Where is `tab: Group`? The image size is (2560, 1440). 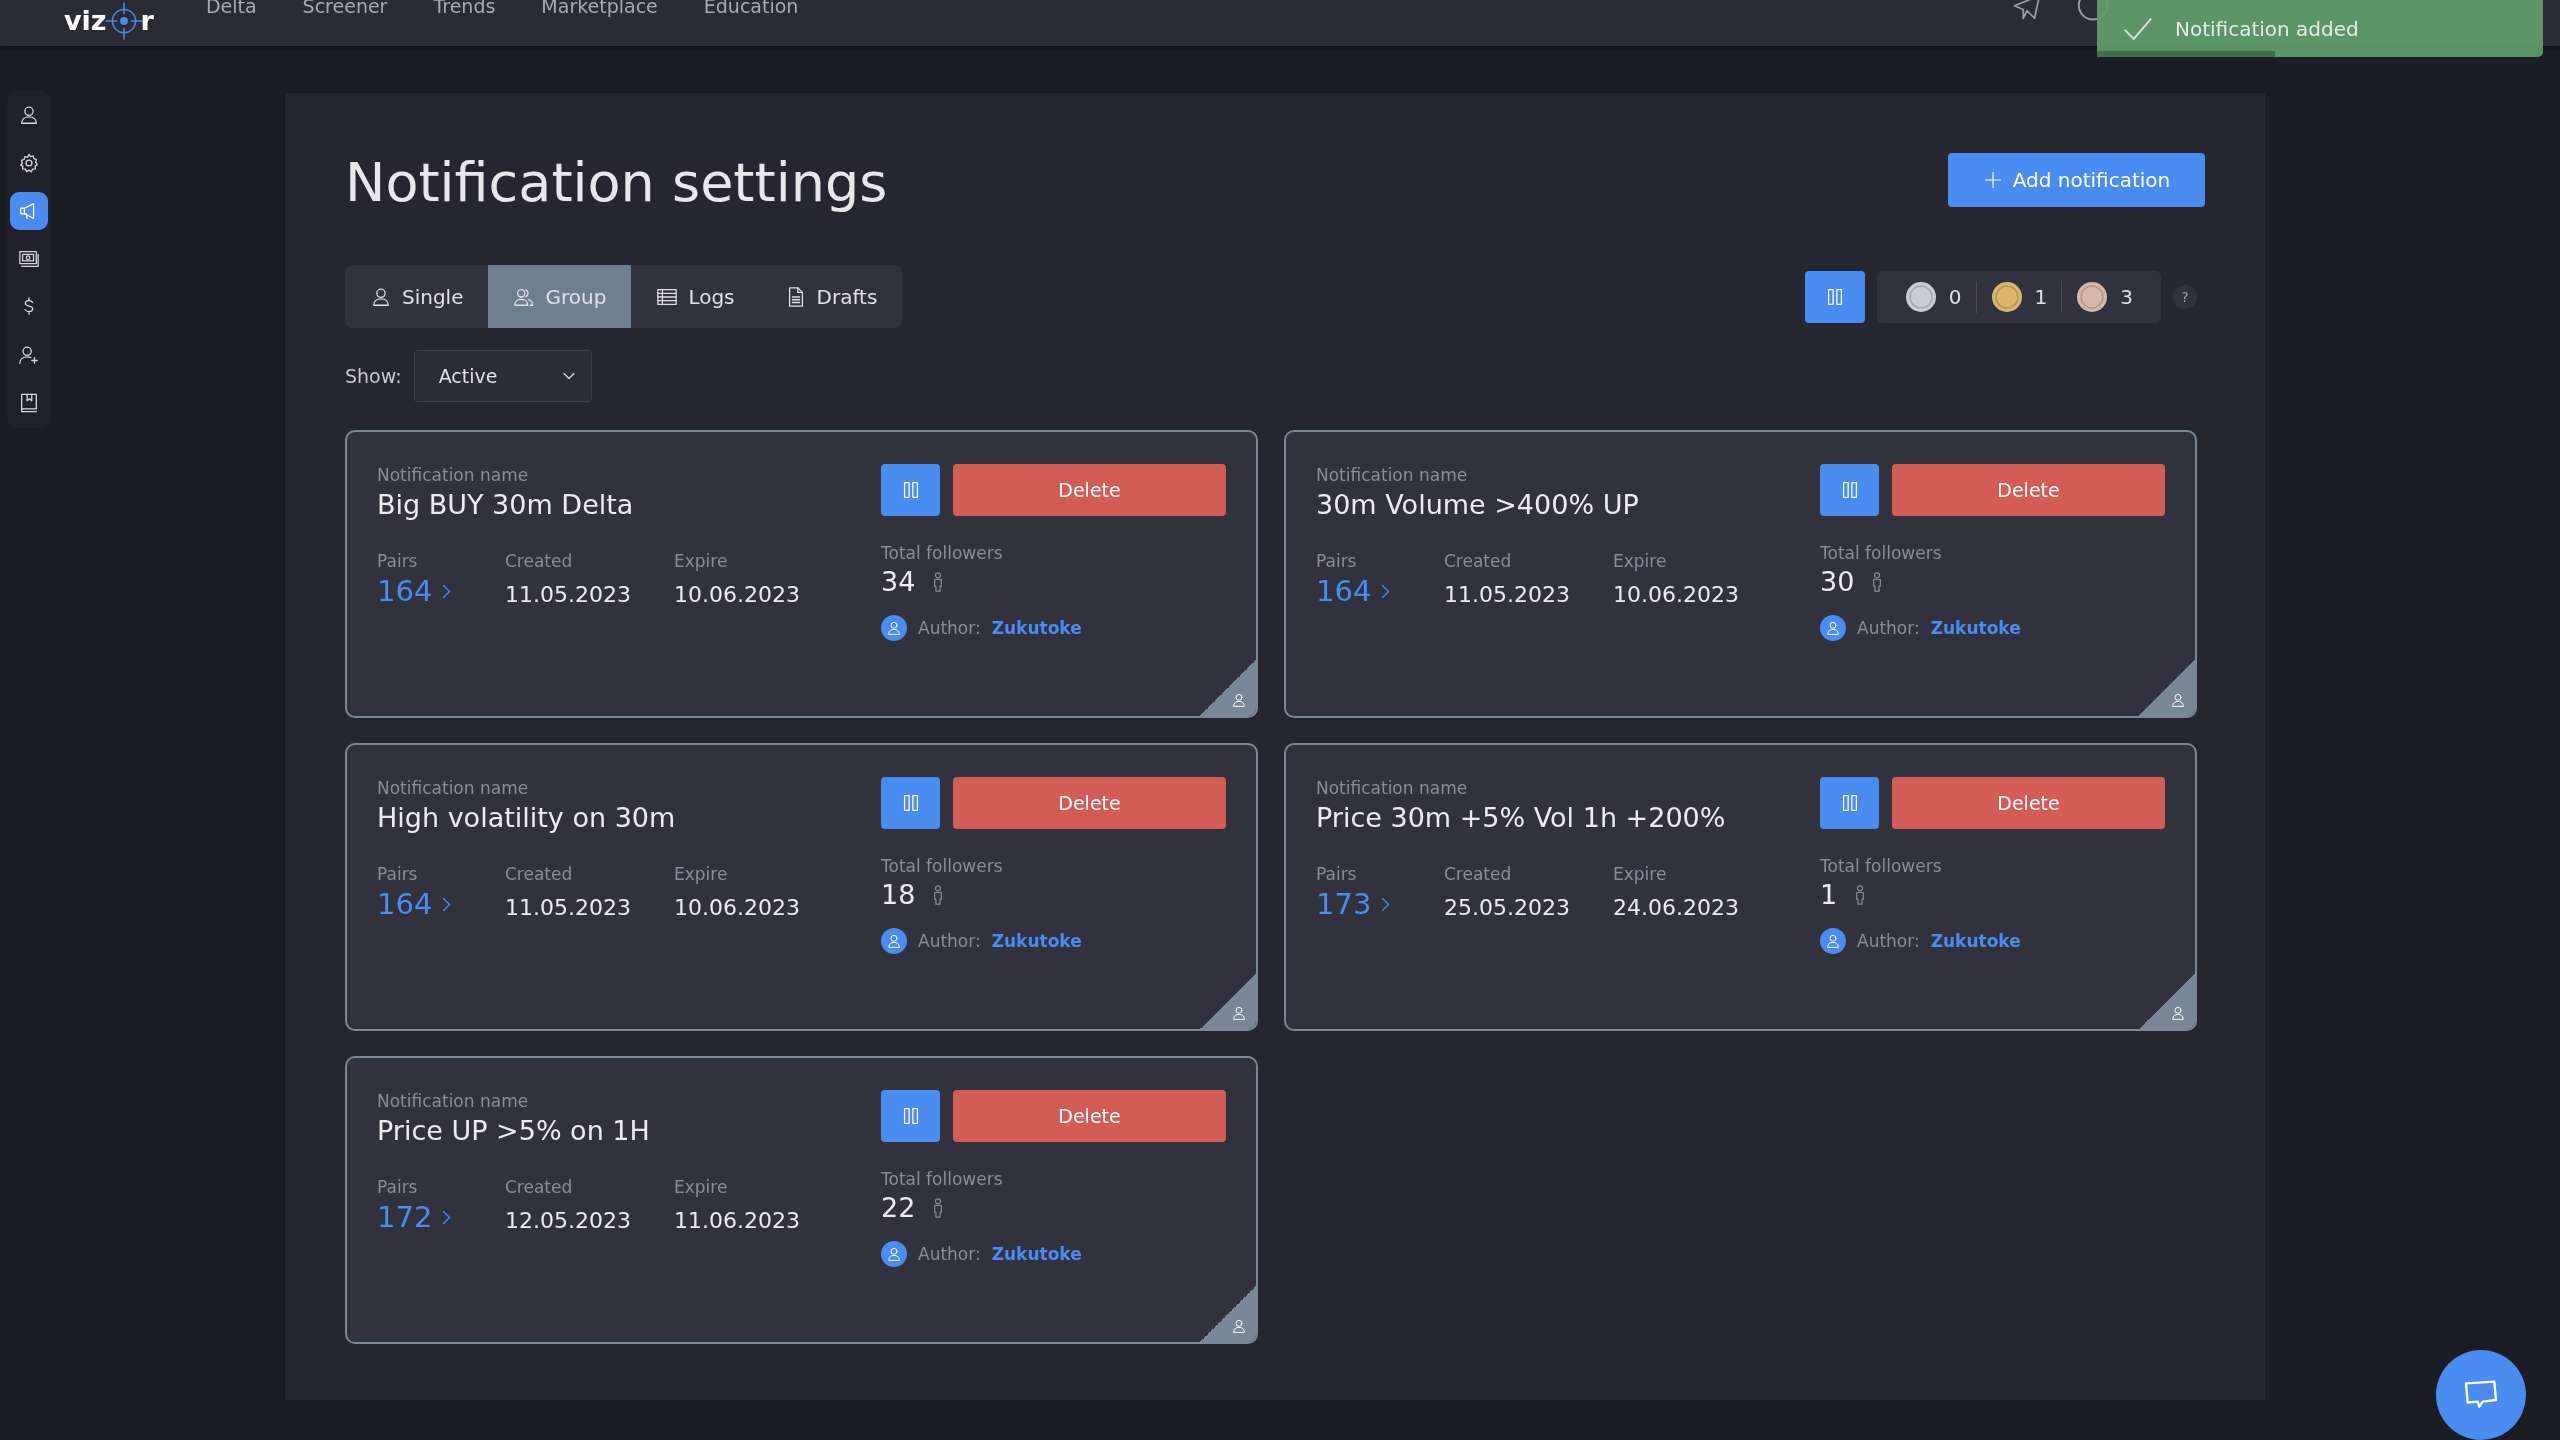
tab: Group is located at coordinates (560, 296).